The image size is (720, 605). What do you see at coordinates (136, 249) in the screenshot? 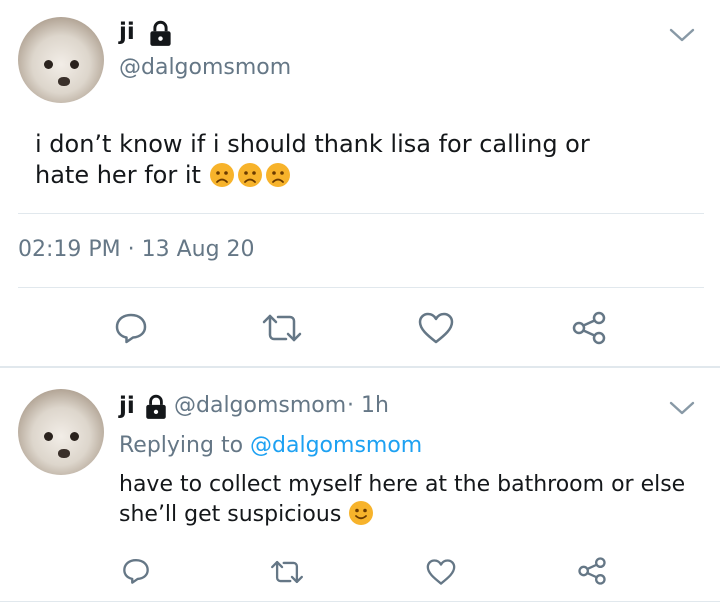
I see `tweet-timestamp: 02:19 PM · 13 Aug 20` at bounding box center [136, 249].